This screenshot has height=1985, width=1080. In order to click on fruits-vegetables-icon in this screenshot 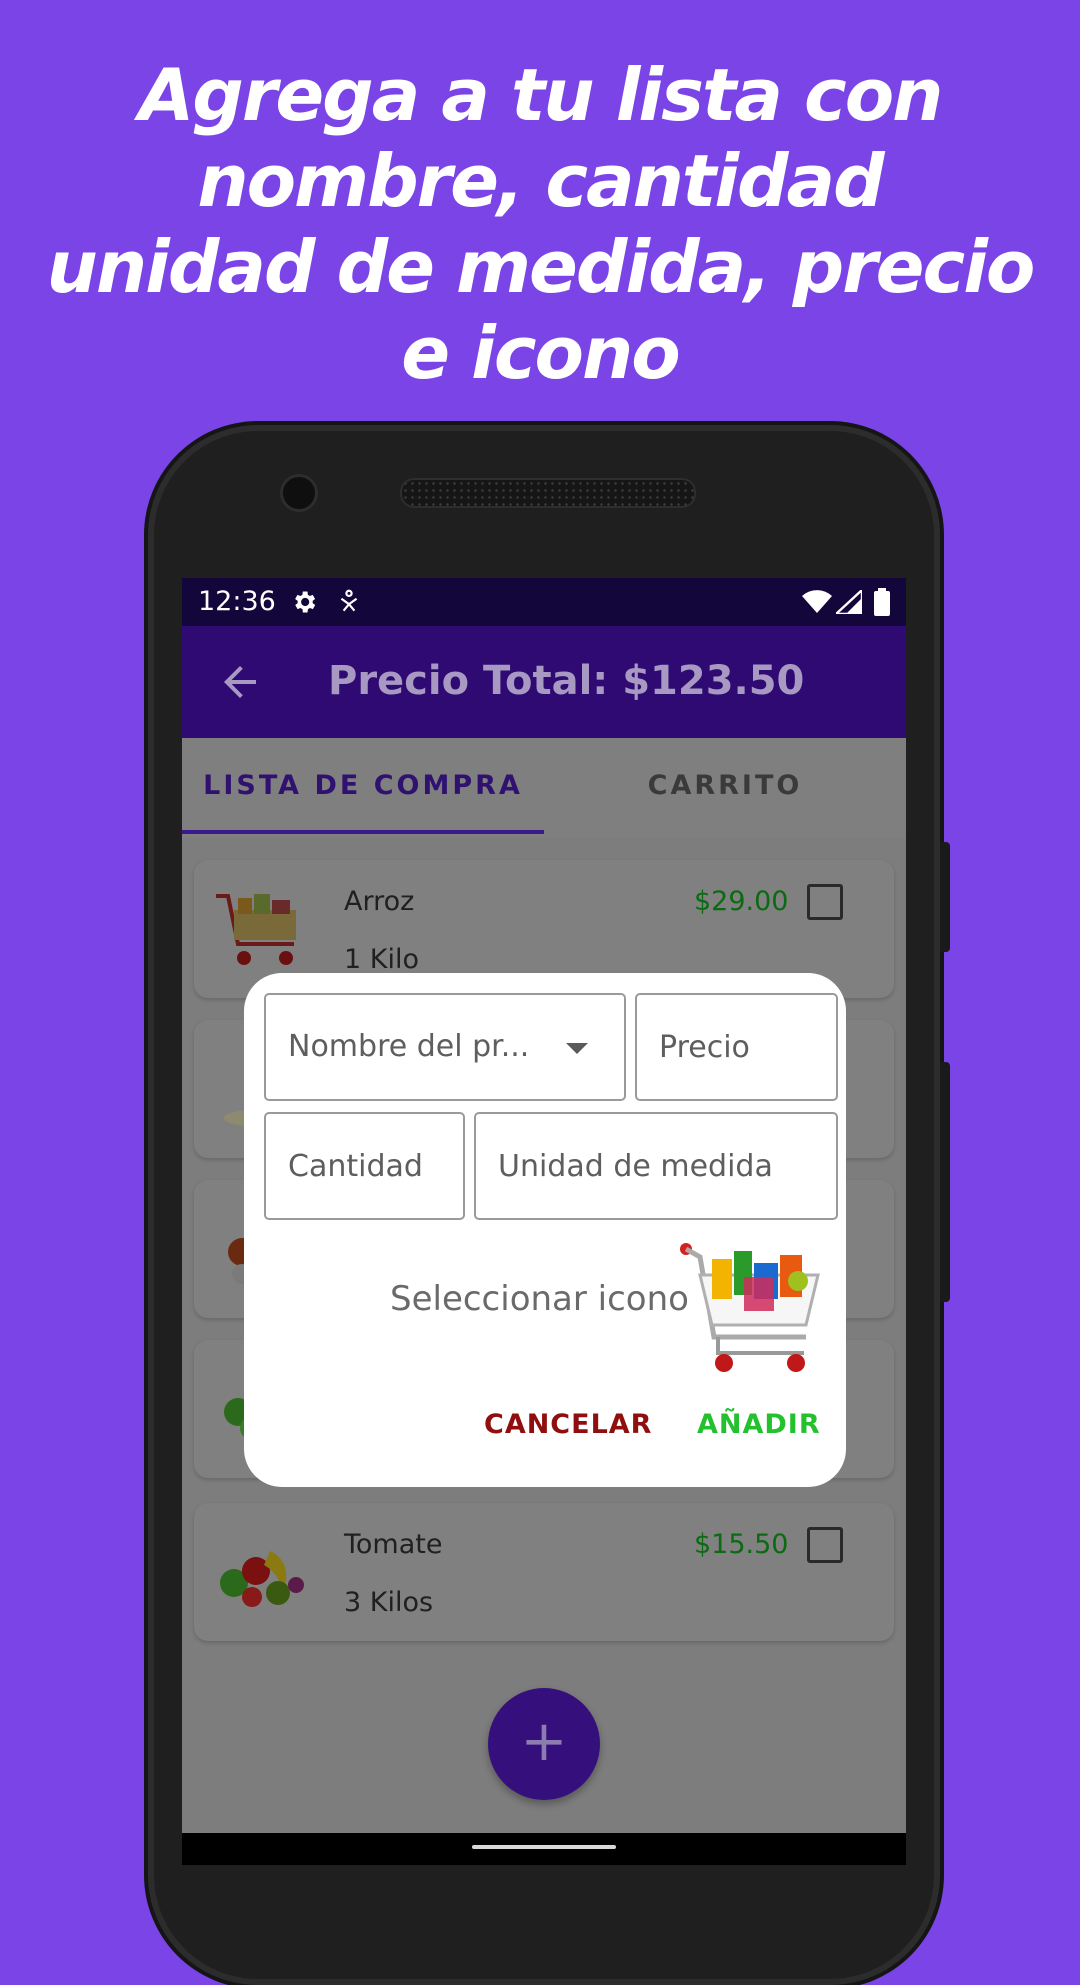, I will do `click(262, 1579)`.